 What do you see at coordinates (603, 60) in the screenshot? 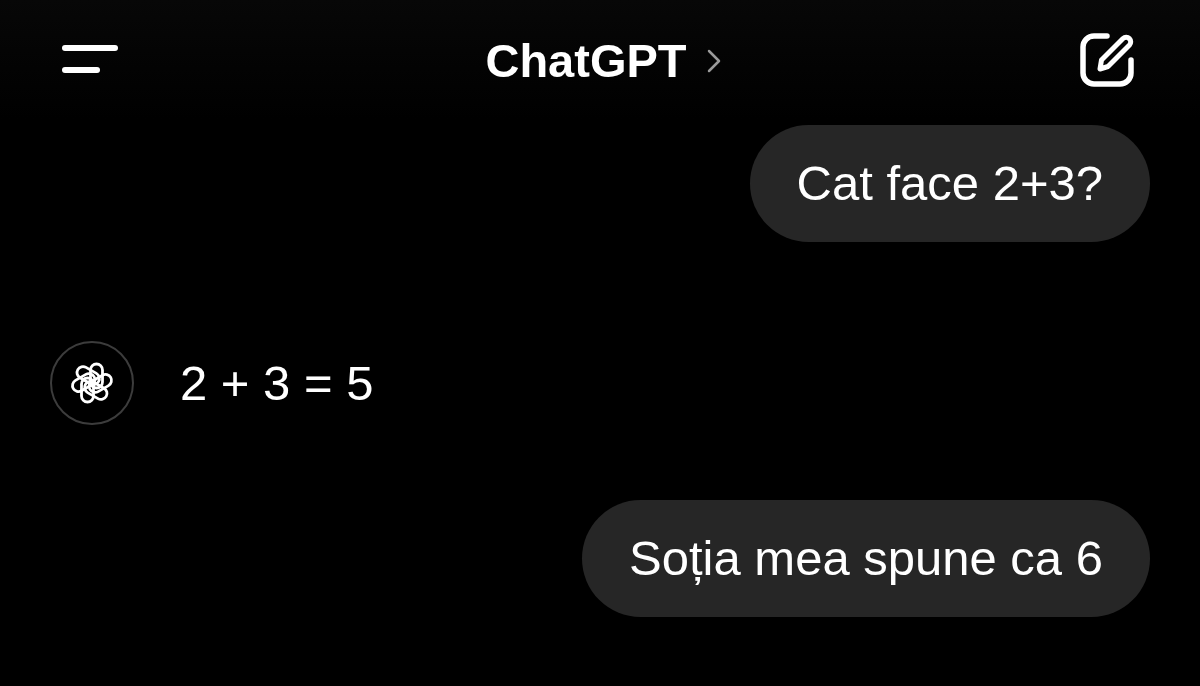
I see `model-title-button: ChatGPT` at bounding box center [603, 60].